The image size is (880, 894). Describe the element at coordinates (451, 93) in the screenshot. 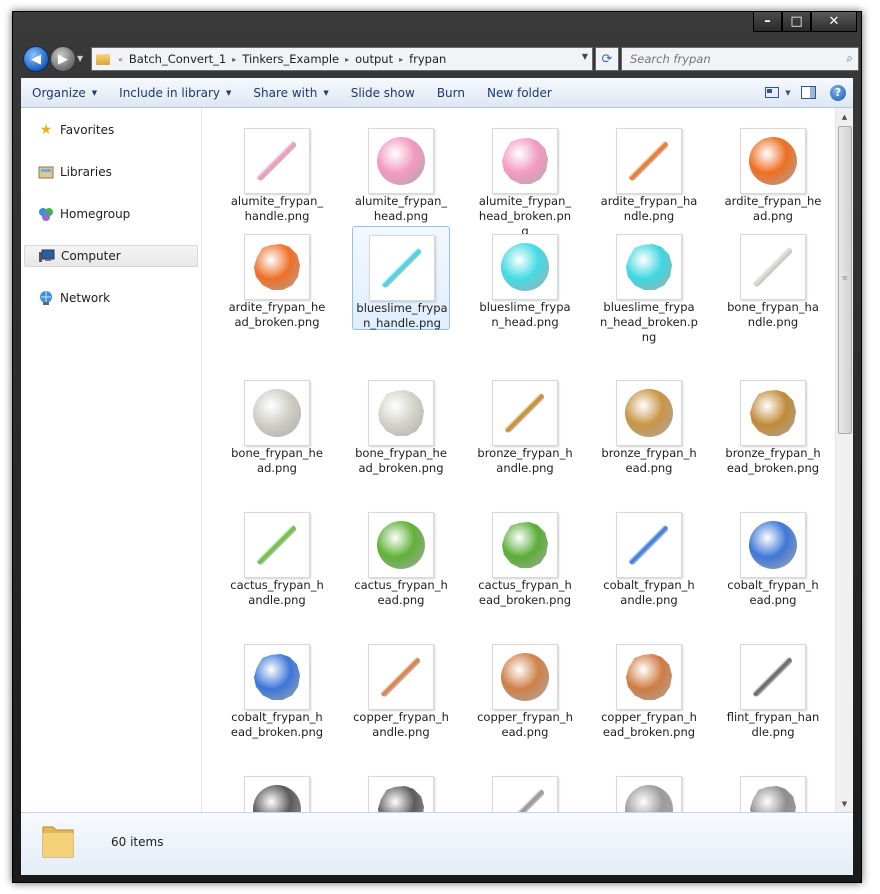

I see `burn-button: Burn` at that location.